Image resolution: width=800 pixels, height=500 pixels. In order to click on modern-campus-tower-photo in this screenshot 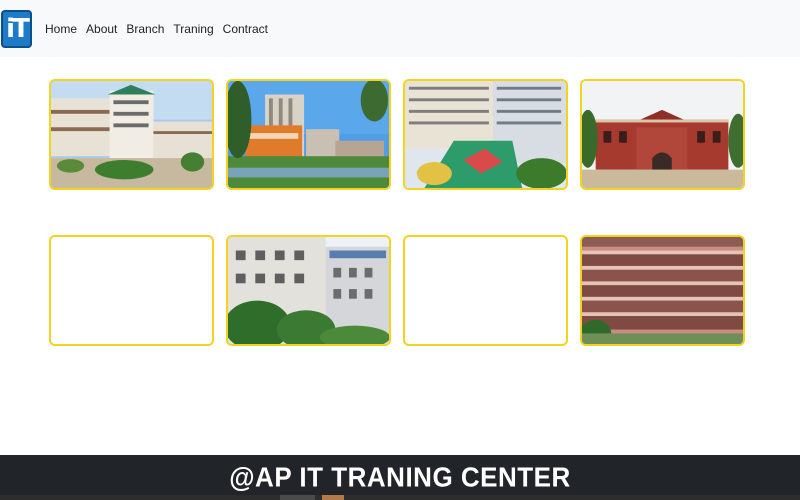, I will do `click(308, 134)`.